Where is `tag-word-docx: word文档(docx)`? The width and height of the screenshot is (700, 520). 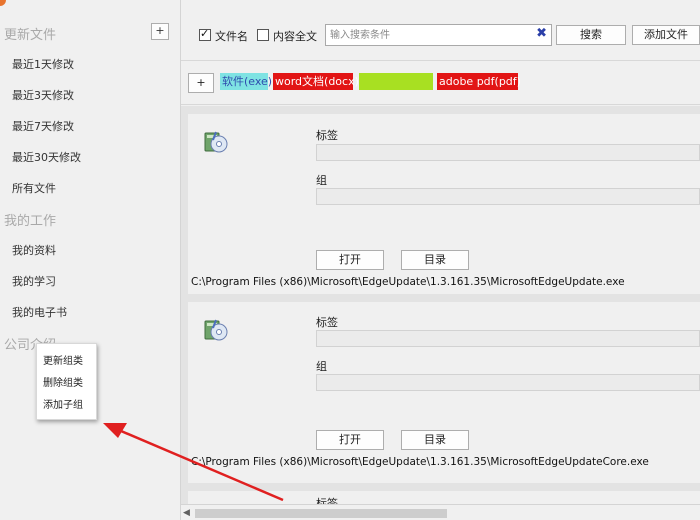
tag-word-docx: word文档(docx) is located at coordinates (316, 81).